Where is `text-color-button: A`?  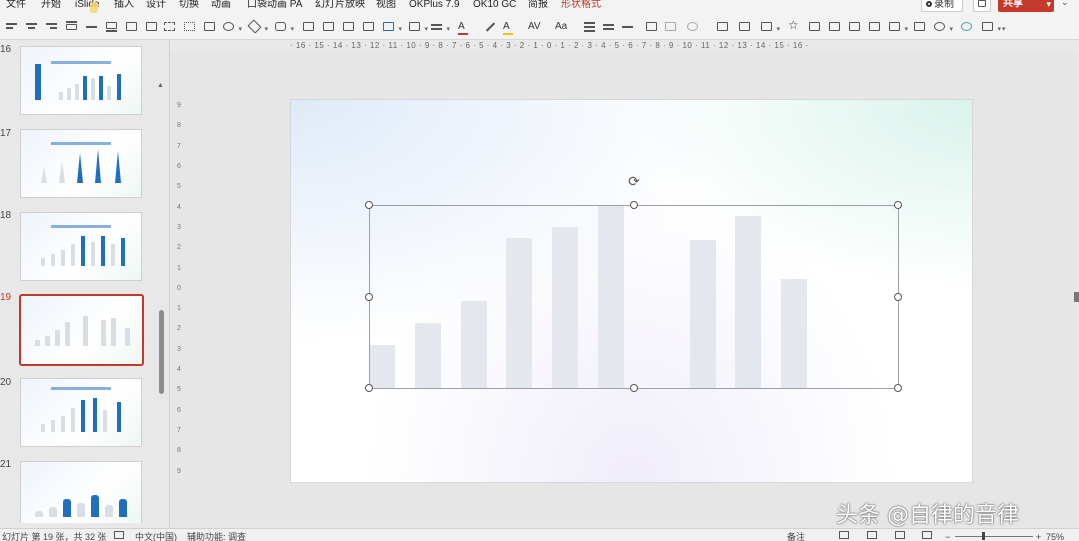 text-color-button: A is located at coordinates (463, 28).